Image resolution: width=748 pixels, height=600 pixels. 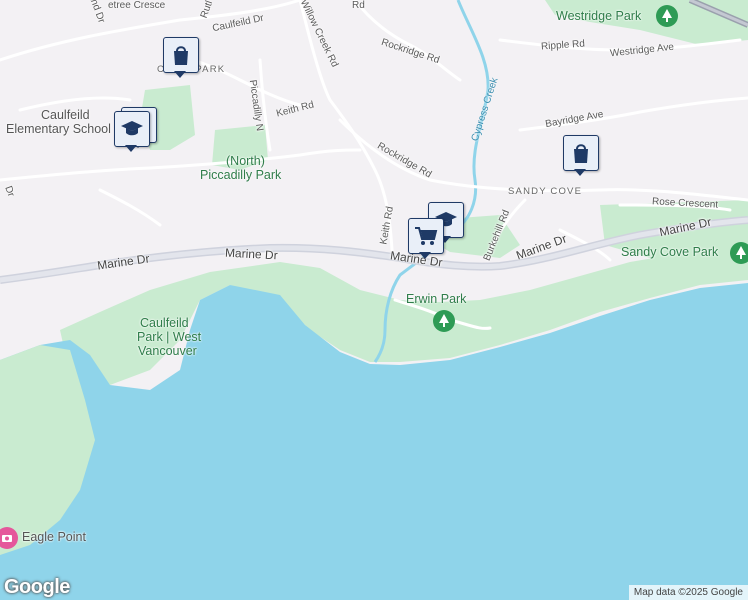 What do you see at coordinates (54, 537) in the screenshot?
I see `poi-label-eagle-point: Eagle Point` at bounding box center [54, 537].